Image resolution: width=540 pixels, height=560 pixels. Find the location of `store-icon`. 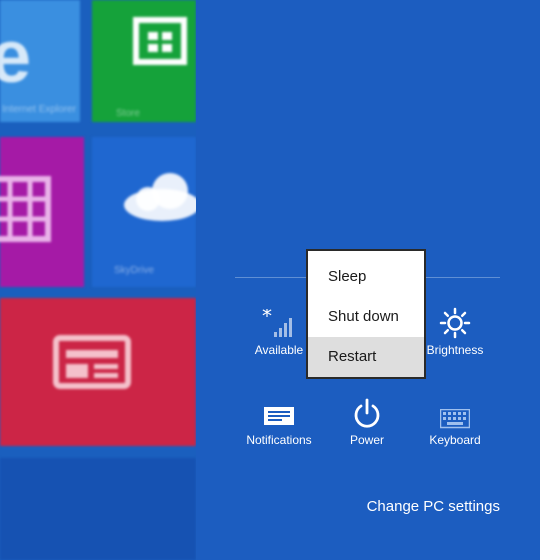

store-icon is located at coordinates (160, 41).